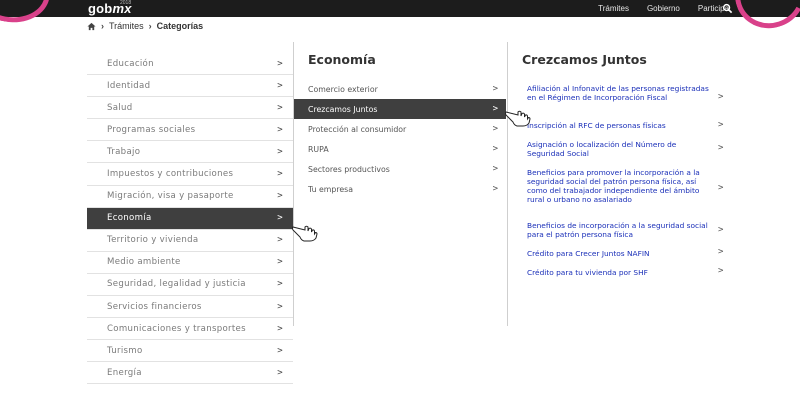 This screenshot has width=800, height=393. I want to click on subcategory-label: Crezcamos Juntos, so click(343, 109).